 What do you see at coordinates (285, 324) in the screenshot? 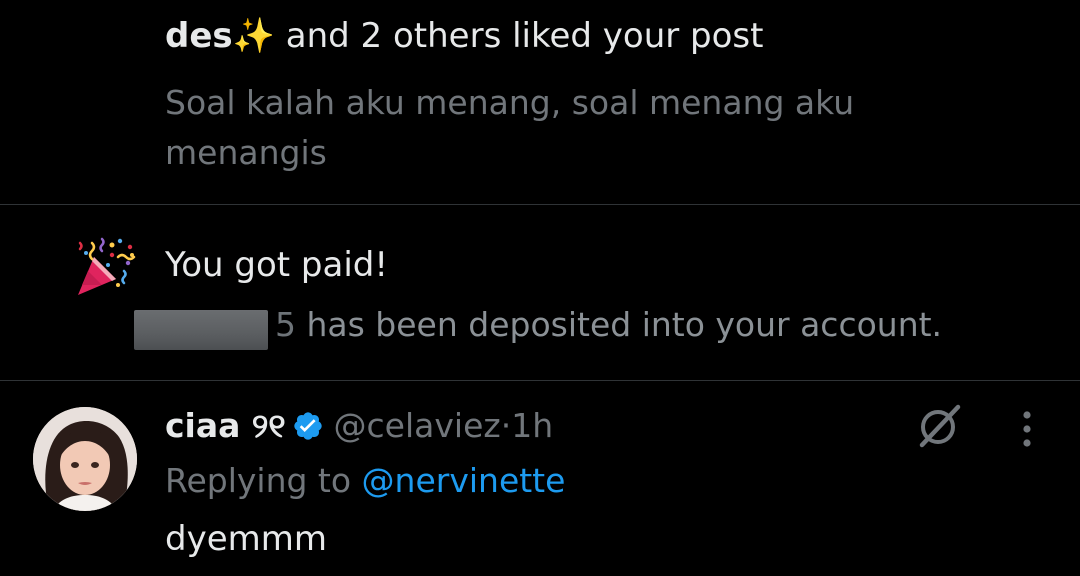
I see `payment-amount: 5` at bounding box center [285, 324].